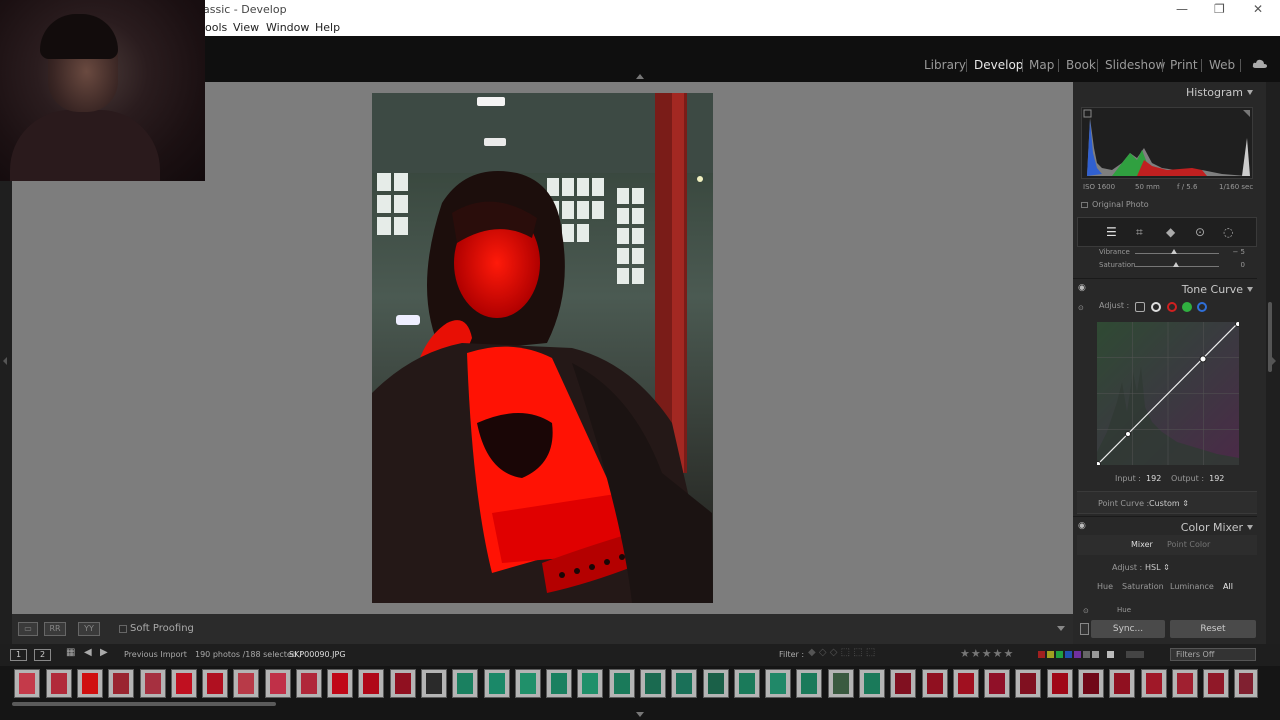  Describe the element at coordinates (104, 652) in the screenshot. I see `forward-arrow-icon: ▶` at that location.